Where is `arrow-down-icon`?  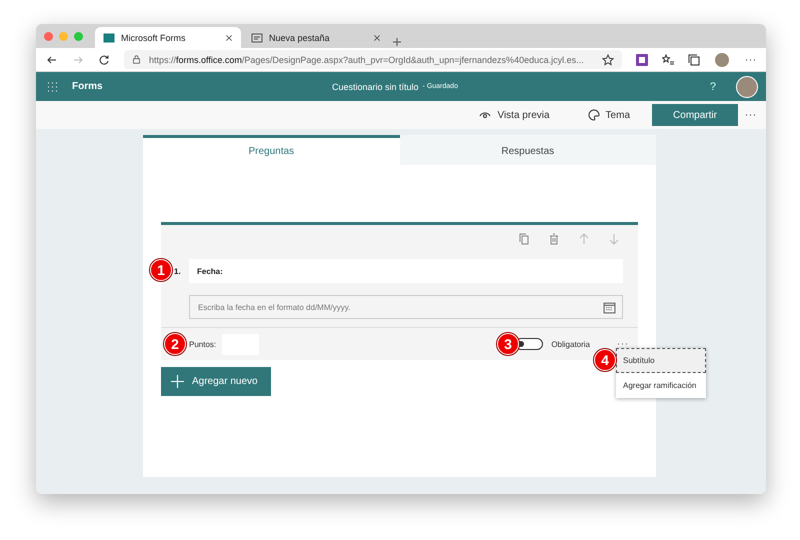
arrow-down-icon is located at coordinates (614, 239).